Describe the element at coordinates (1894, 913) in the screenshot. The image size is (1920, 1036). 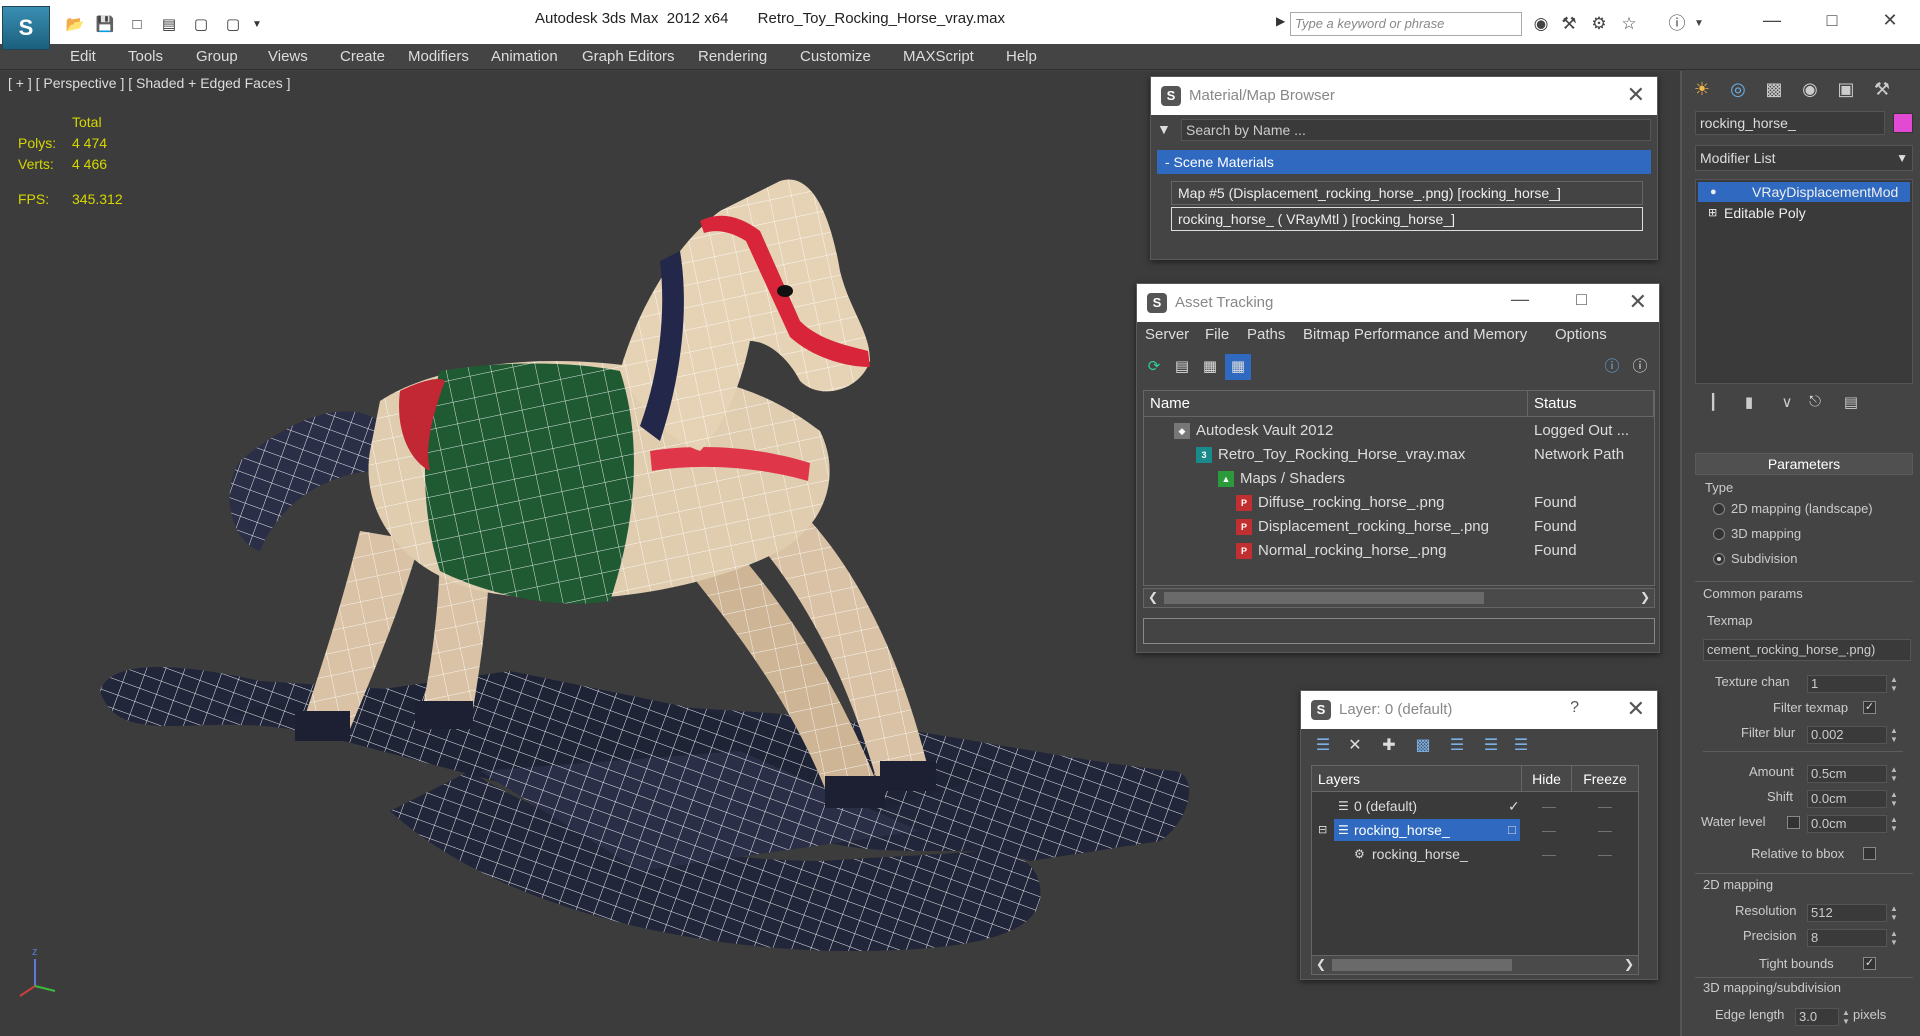
I see `resolution-spinner: ▲ ▼` at that location.